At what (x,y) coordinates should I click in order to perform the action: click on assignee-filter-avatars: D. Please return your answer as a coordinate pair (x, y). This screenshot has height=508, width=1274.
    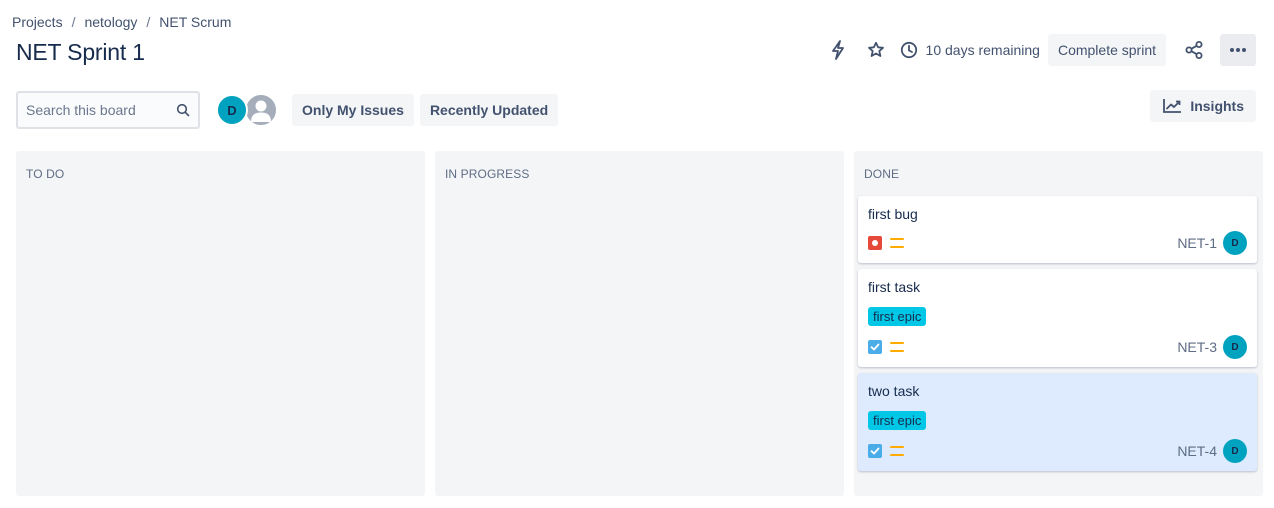
    Looking at the image, I should click on (247, 110).